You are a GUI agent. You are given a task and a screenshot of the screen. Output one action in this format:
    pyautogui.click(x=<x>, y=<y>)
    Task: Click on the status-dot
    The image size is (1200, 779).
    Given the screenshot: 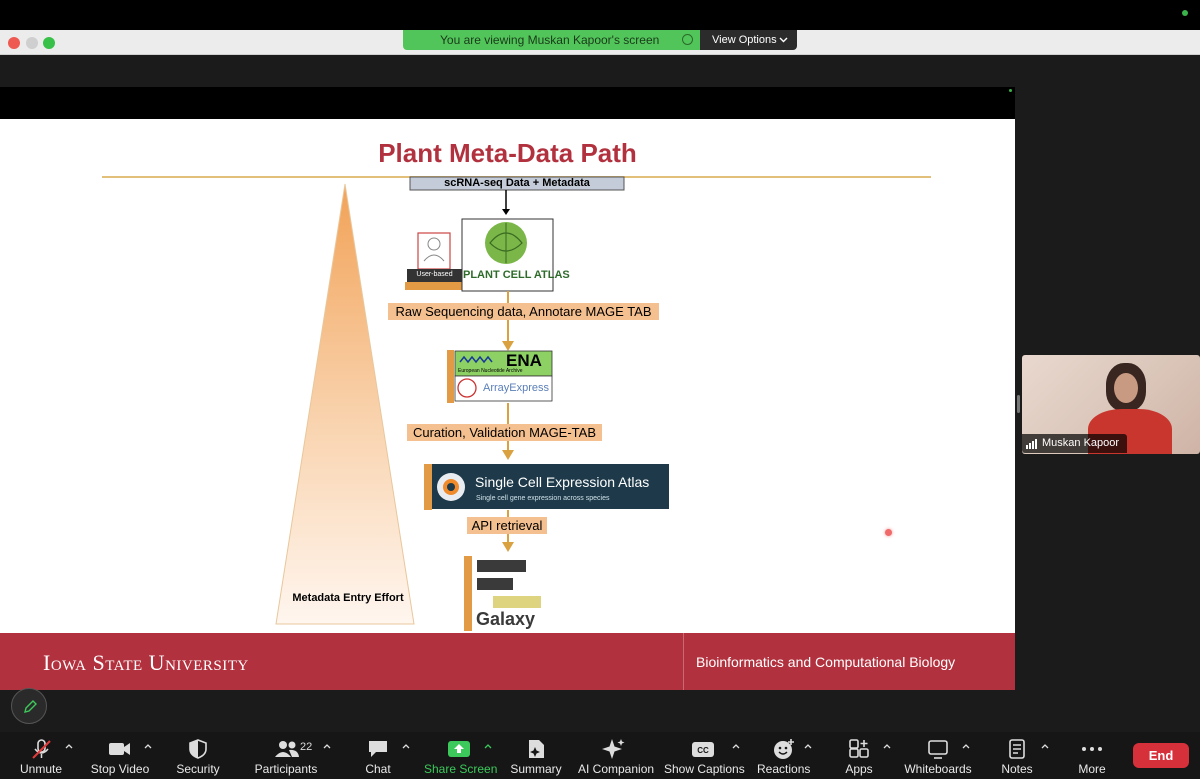 What is the action you would take?
    pyautogui.click(x=1185, y=13)
    